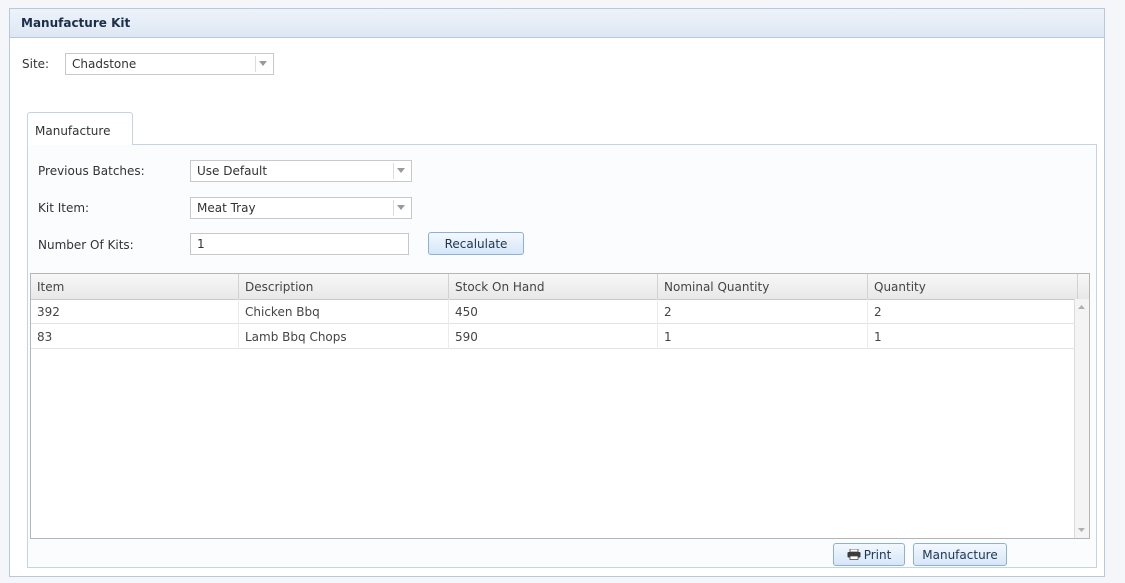 The width and height of the screenshot is (1125, 583). What do you see at coordinates (135, 311) in the screenshot?
I see `cell-item: 392` at bounding box center [135, 311].